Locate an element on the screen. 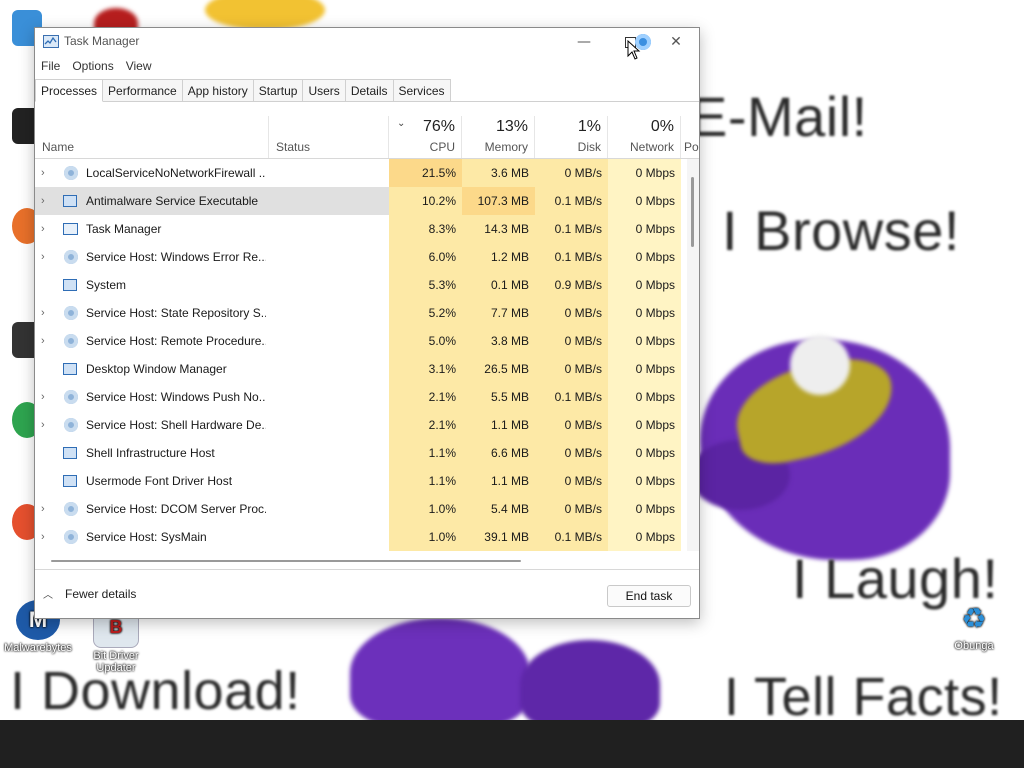 The image size is (1024, 768). process-row: › Task Manager 8.3% 14.3 MB 0.1 MB/s 0 Mbps is located at coordinates (361, 229).